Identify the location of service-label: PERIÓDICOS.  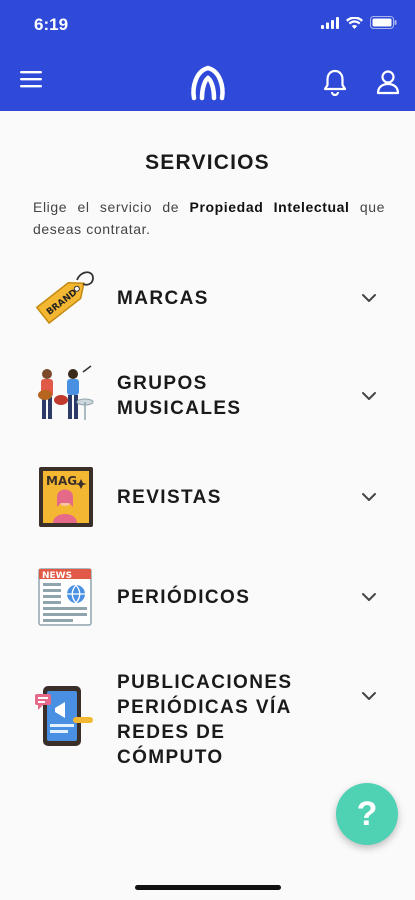
(184, 597).